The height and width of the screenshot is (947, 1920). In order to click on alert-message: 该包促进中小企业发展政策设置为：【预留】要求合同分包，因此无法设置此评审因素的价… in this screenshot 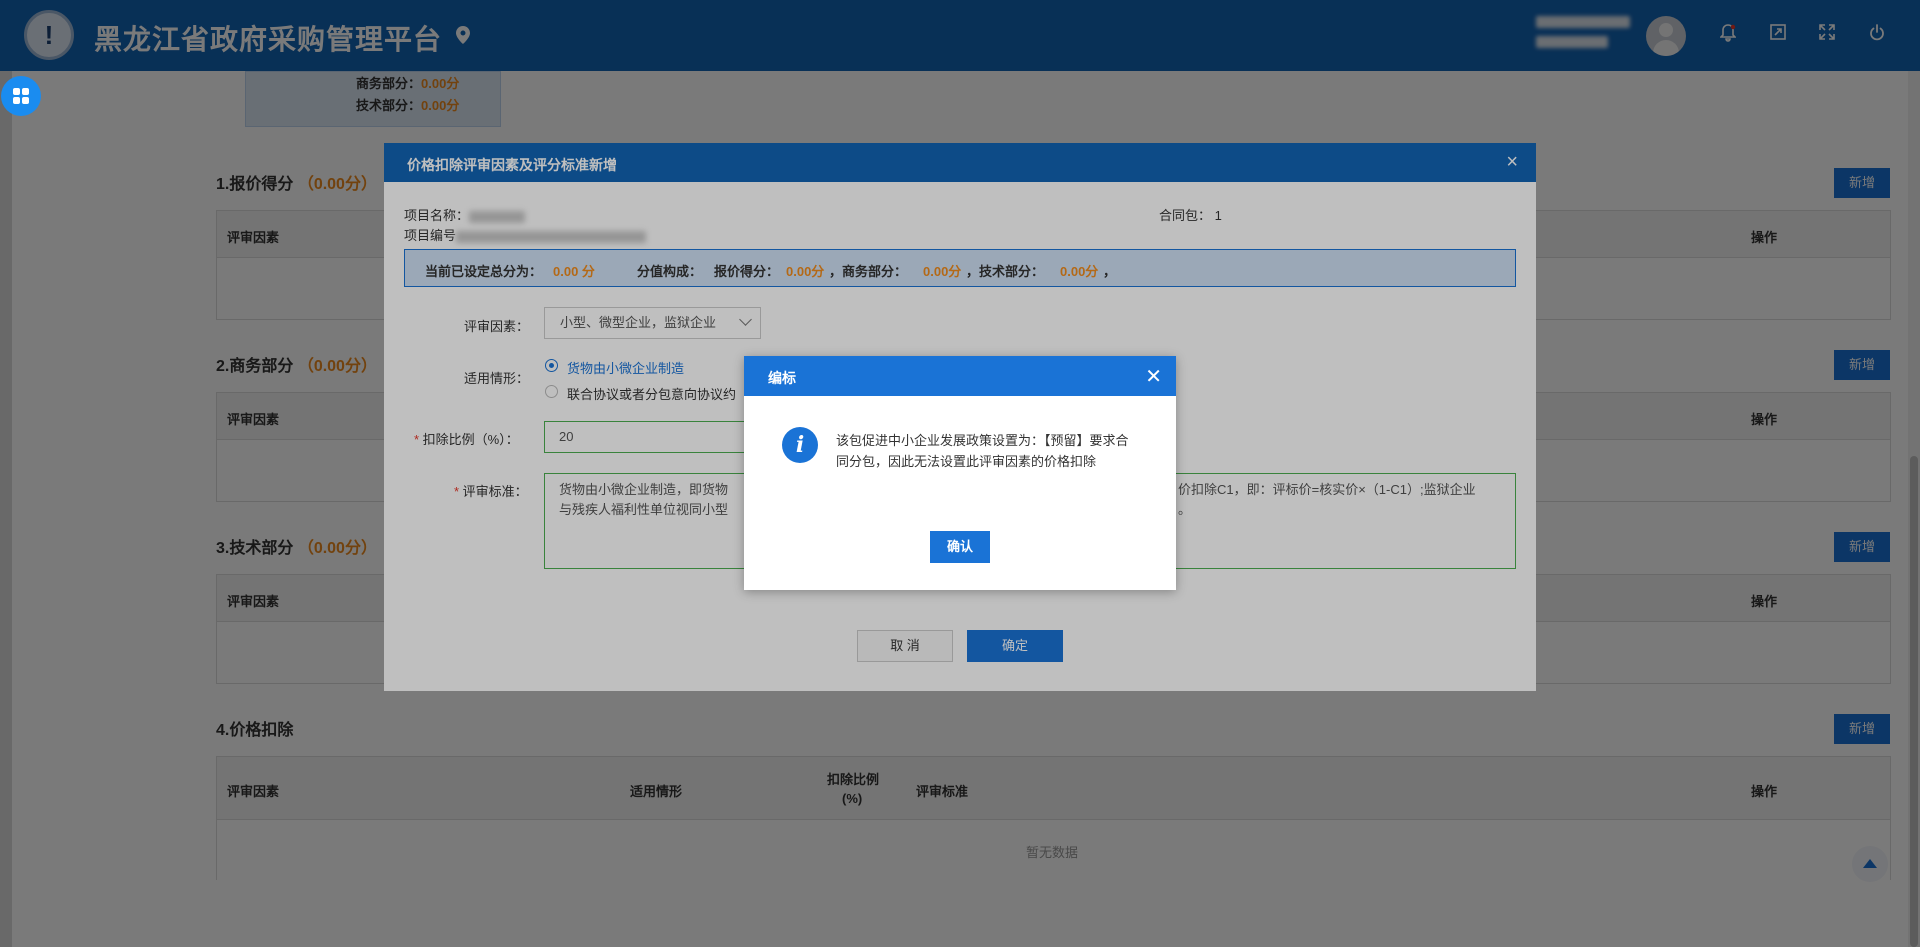, I will do `click(982, 451)`.